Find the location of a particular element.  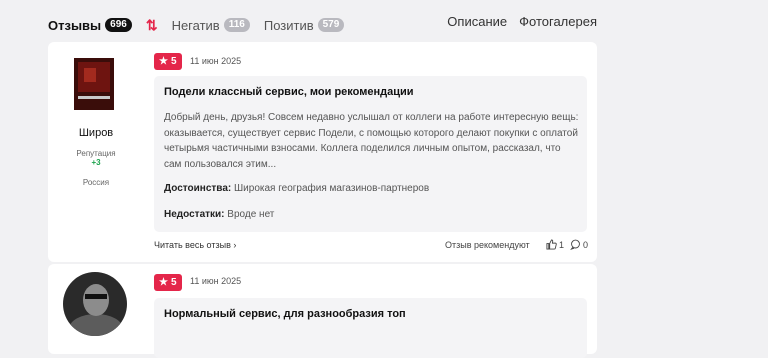

tab-reviews-count: 696 is located at coordinates (118, 25).